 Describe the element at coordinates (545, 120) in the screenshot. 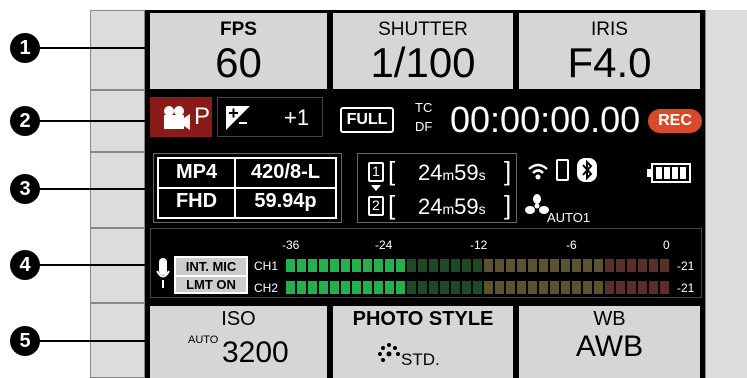

I see `timecode: 00:00:00.00` at that location.